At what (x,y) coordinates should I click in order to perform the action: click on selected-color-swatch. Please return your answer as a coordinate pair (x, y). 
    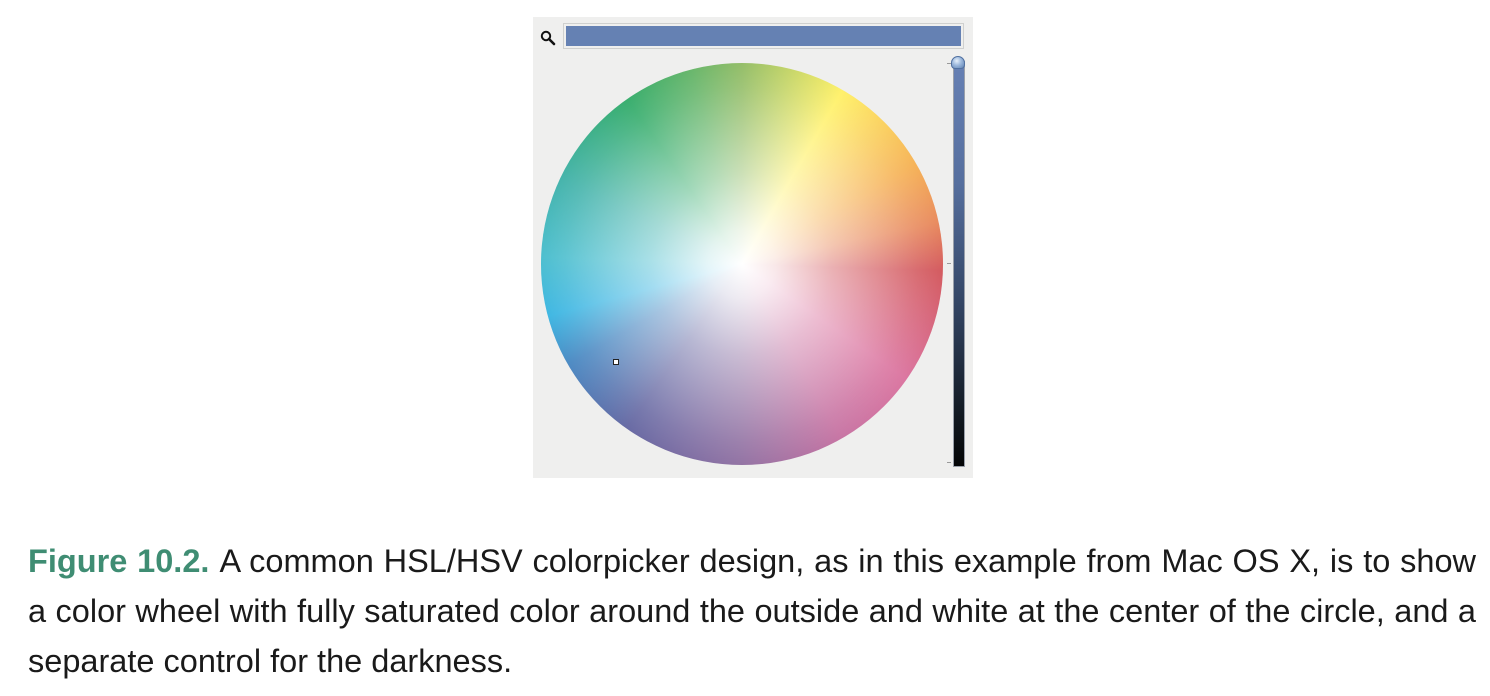
    Looking at the image, I should click on (763, 36).